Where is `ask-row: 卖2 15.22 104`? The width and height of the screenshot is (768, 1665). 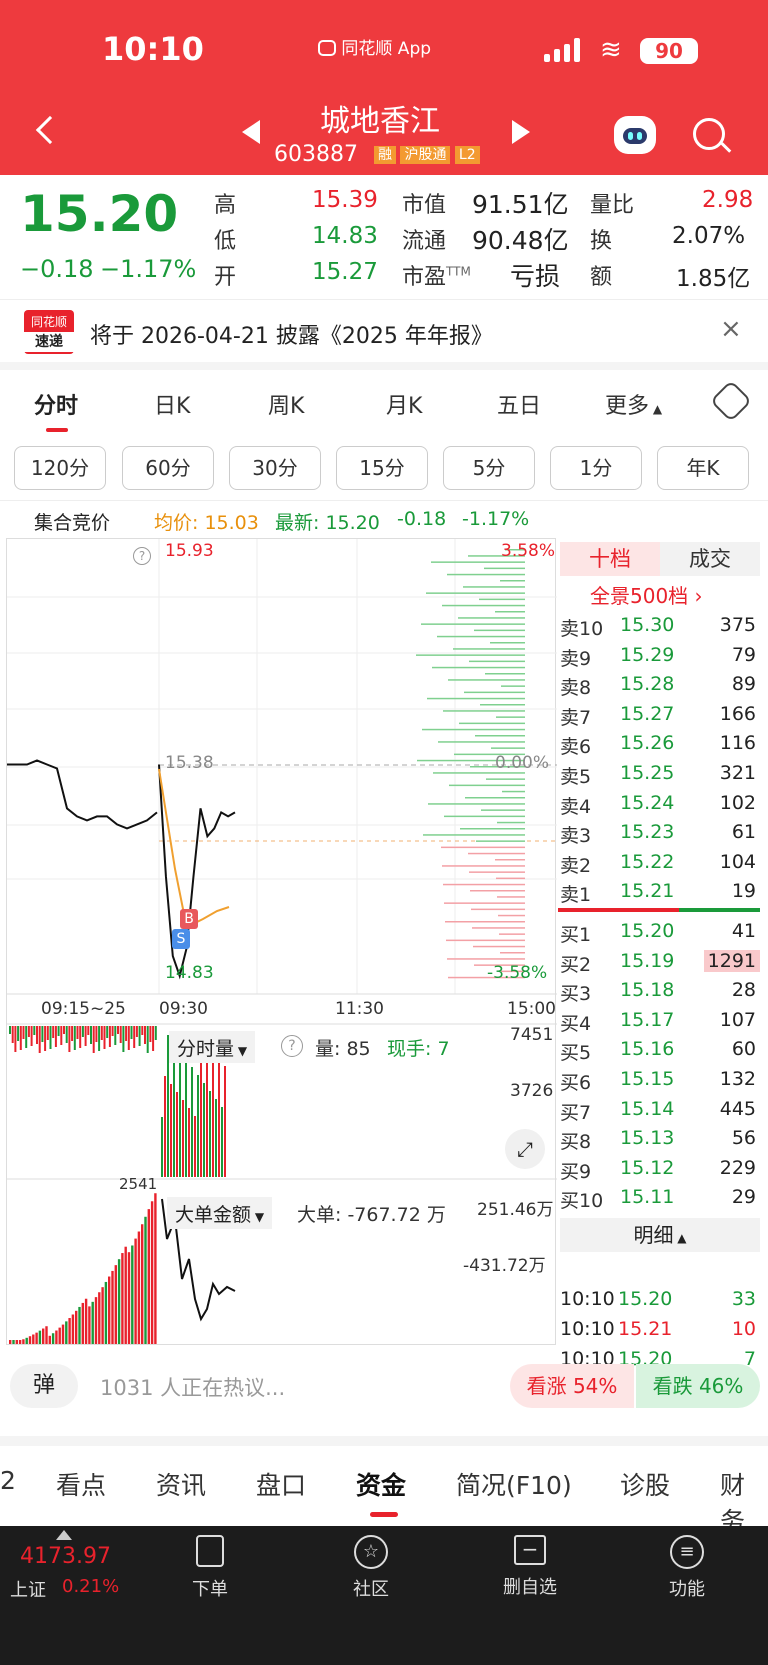
ask-row: 卖2 15.22 104 is located at coordinates (660, 863).